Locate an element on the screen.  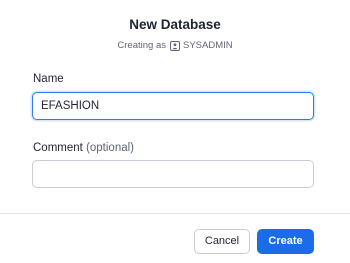
footer-divider is located at coordinates (175, 213).